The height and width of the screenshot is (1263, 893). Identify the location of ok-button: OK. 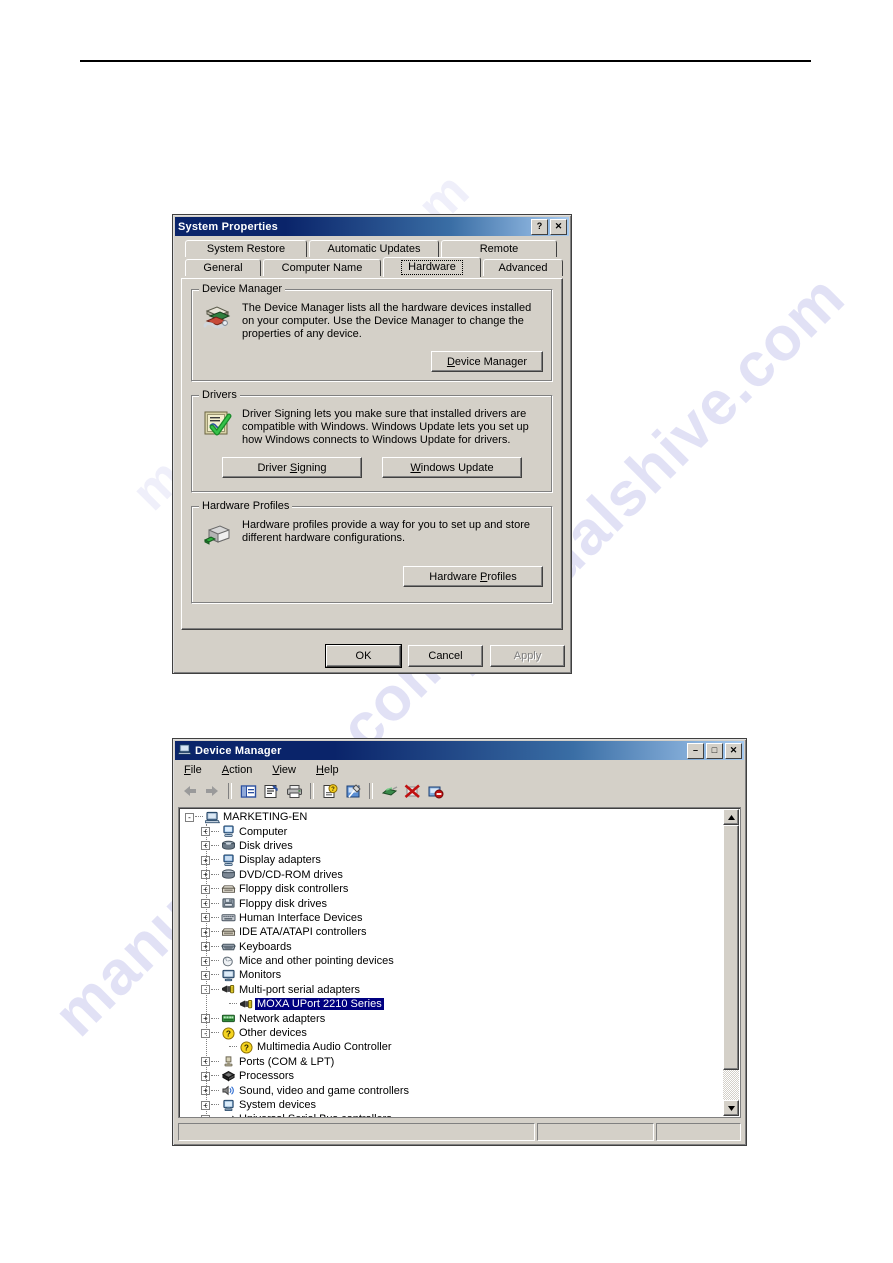
(363, 656).